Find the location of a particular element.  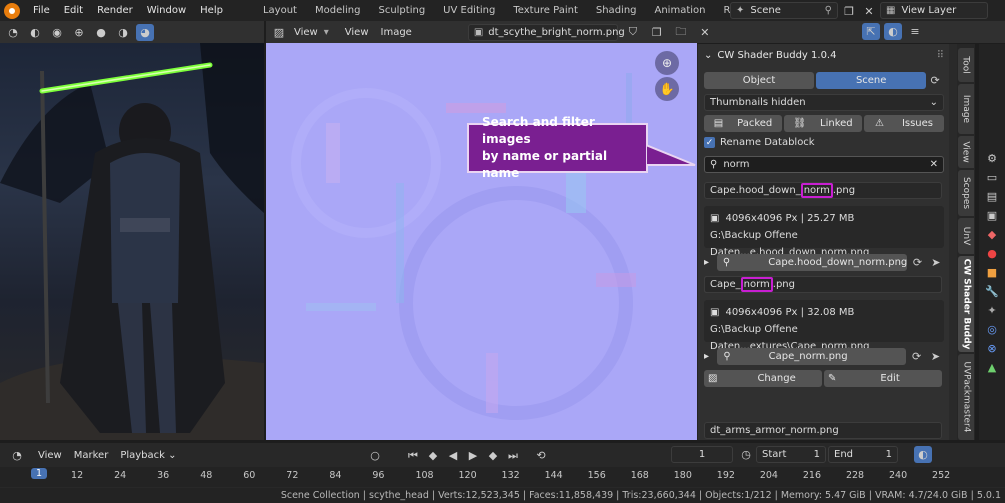

change-button: ▨ Change is located at coordinates (763, 378).